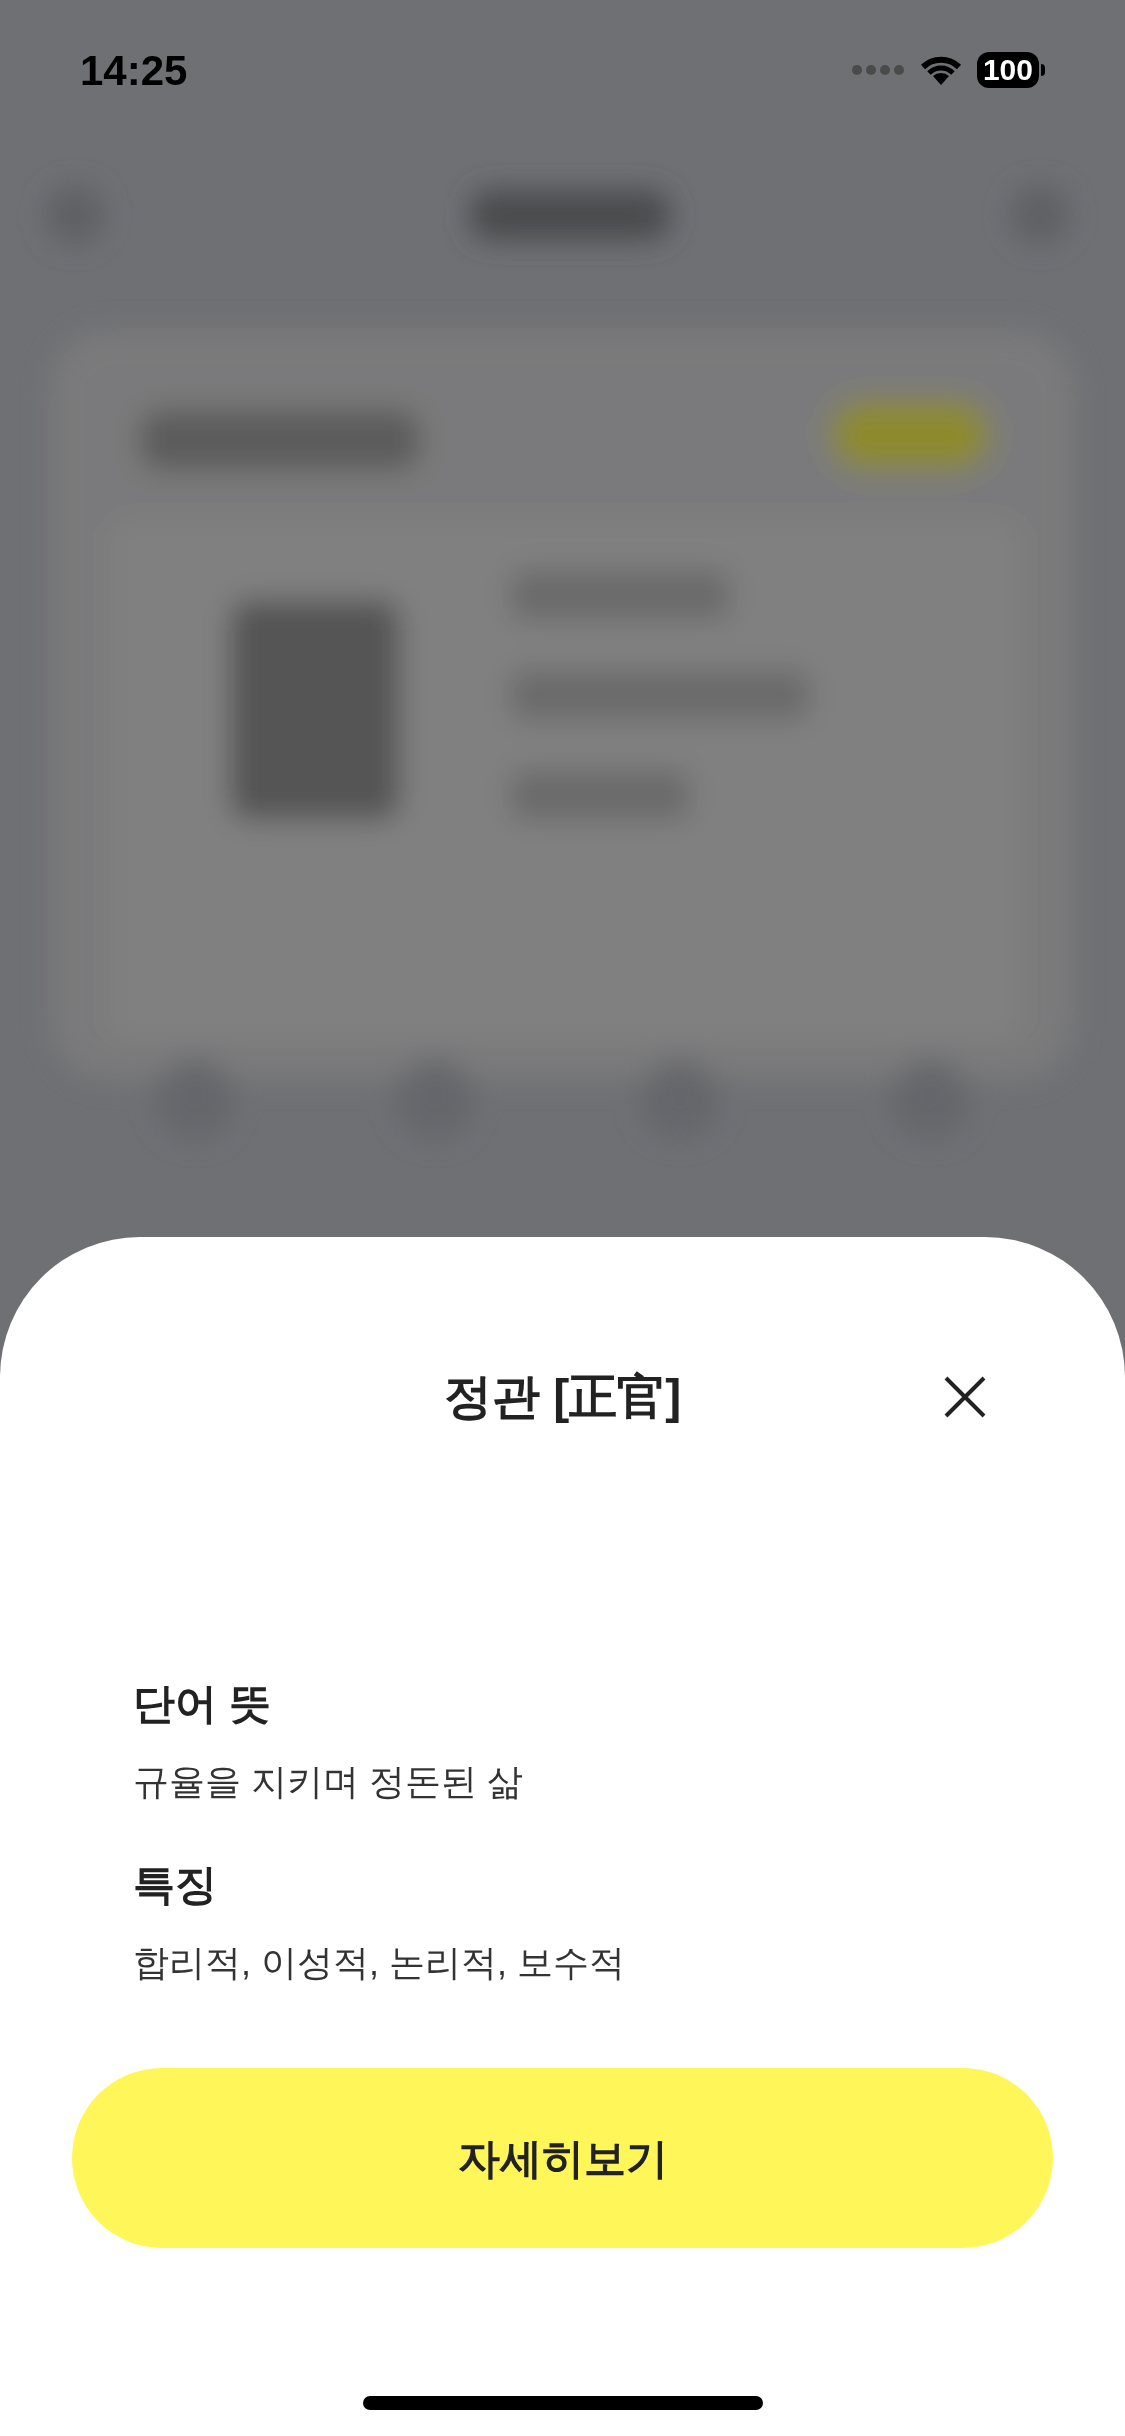 This screenshot has width=1125, height=2436. Describe the element at coordinates (379, 1963) in the screenshot. I see `section-text: 합리적, 이성적, 논리적, 보수적` at that location.